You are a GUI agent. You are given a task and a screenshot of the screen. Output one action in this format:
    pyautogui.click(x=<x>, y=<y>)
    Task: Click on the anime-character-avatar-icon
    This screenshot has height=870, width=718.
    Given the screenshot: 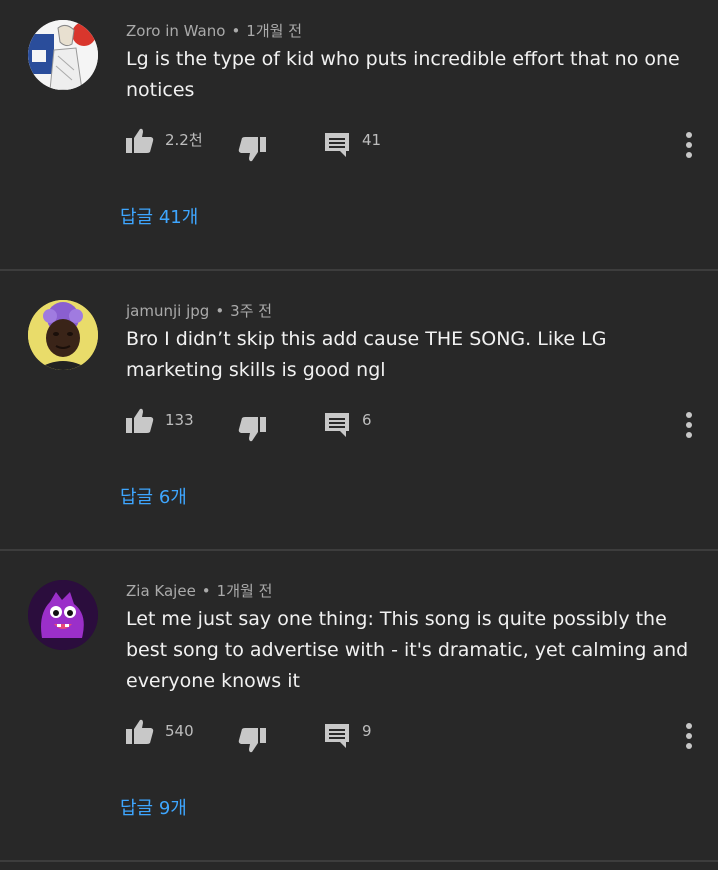 What is the action you would take?
    pyautogui.click(x=63, y=55)
    